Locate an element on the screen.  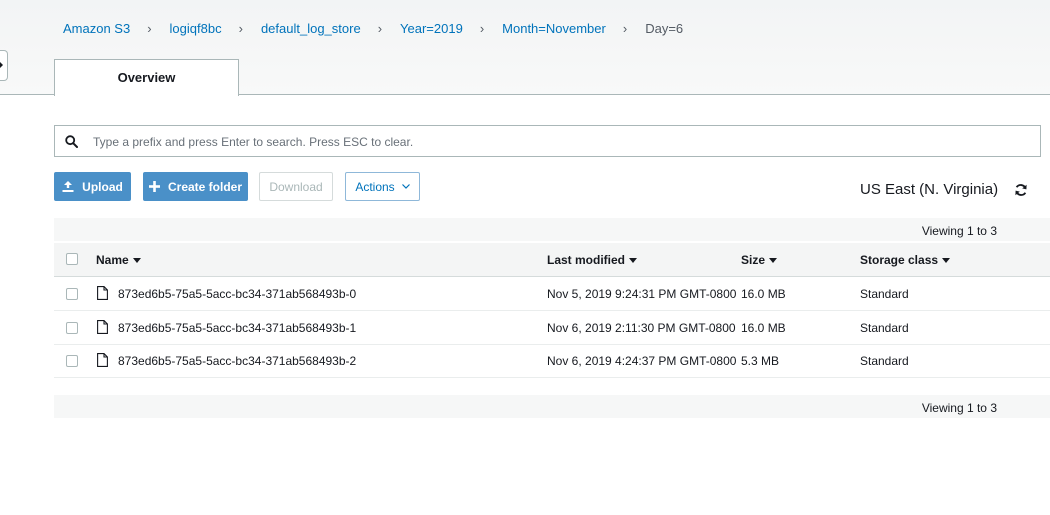
file-size: 5.3 MB is located at coordinates (760, 361).